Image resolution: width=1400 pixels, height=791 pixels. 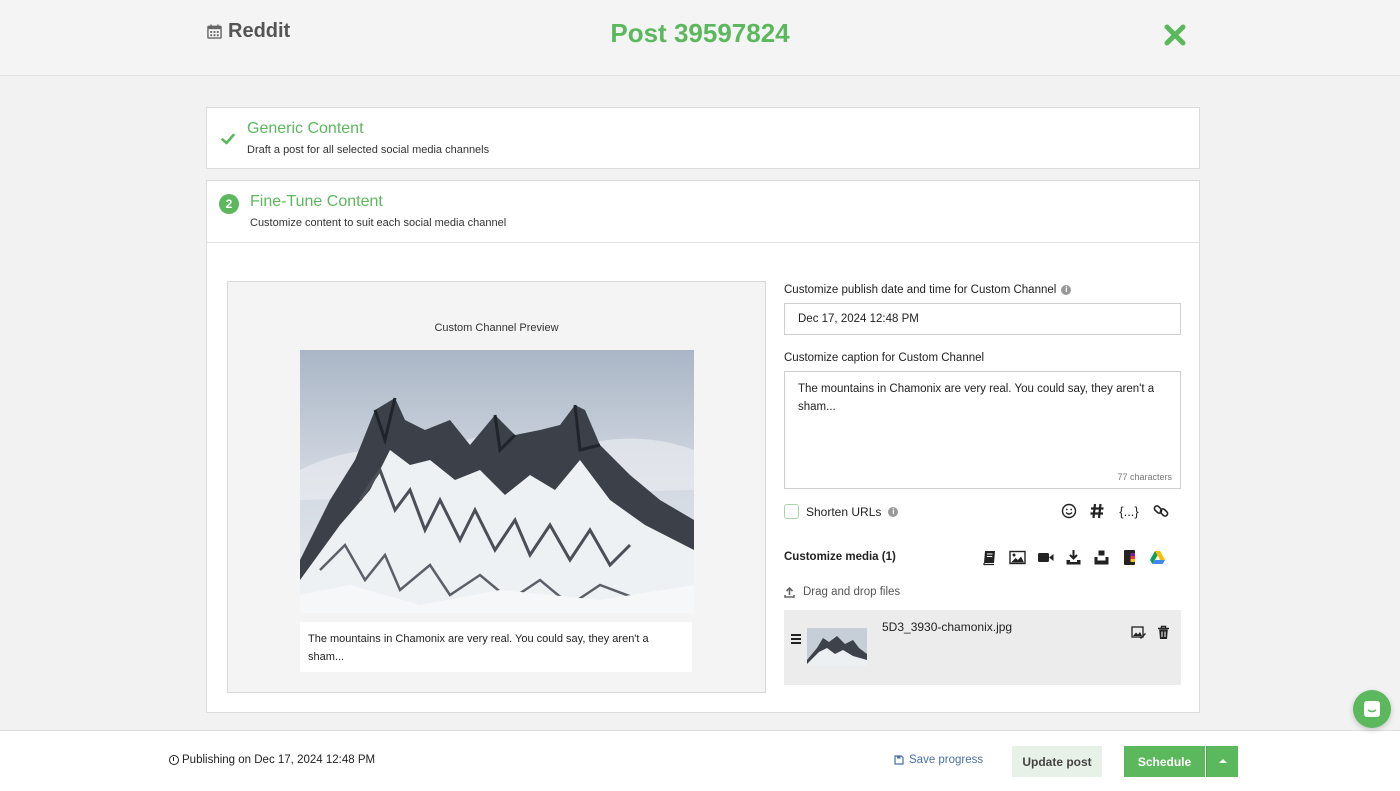 I want to click on step-title: Fine-Tune Content, so click(x=316, y=201).